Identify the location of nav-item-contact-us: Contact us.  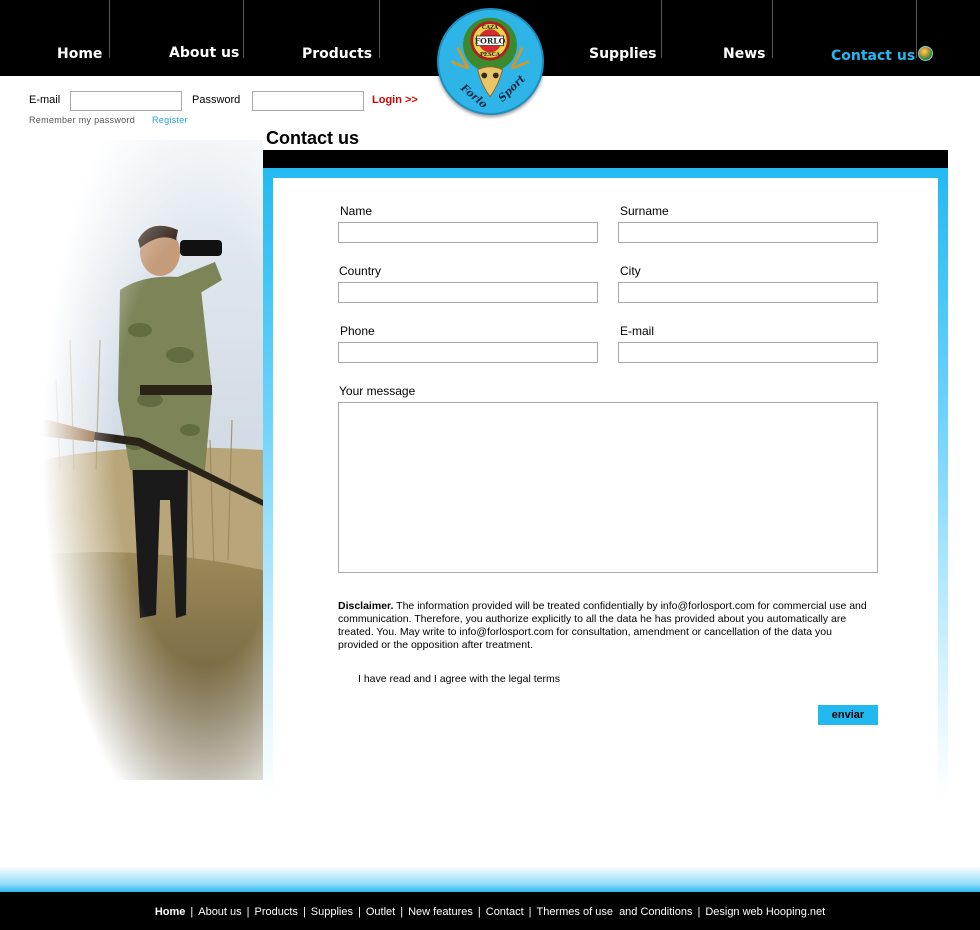
(882, 55).